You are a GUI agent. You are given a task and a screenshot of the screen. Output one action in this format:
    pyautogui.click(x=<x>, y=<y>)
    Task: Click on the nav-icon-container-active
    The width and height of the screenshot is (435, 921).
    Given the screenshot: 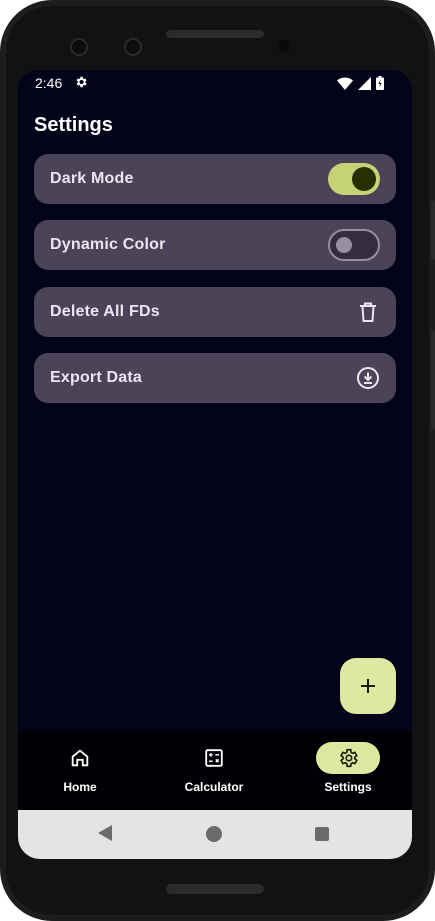 What is the action you would take?
    pyautogui.click(x=348, y=758)
    